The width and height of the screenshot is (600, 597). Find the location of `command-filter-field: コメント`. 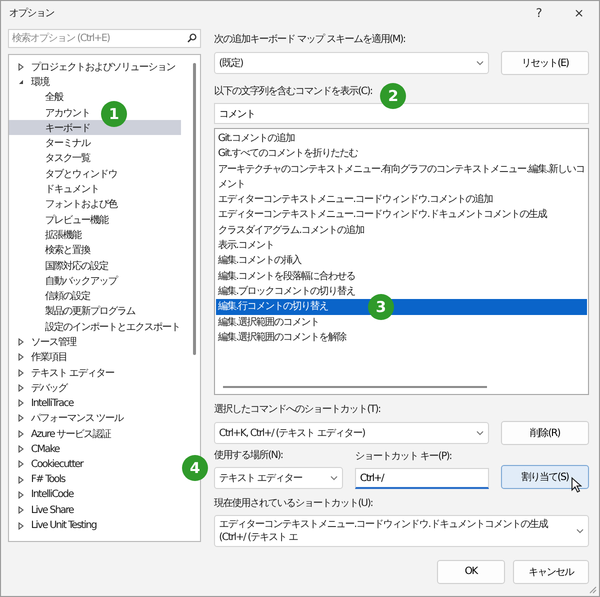

command-filter-field: コメント is located at coordinates (401, 113).